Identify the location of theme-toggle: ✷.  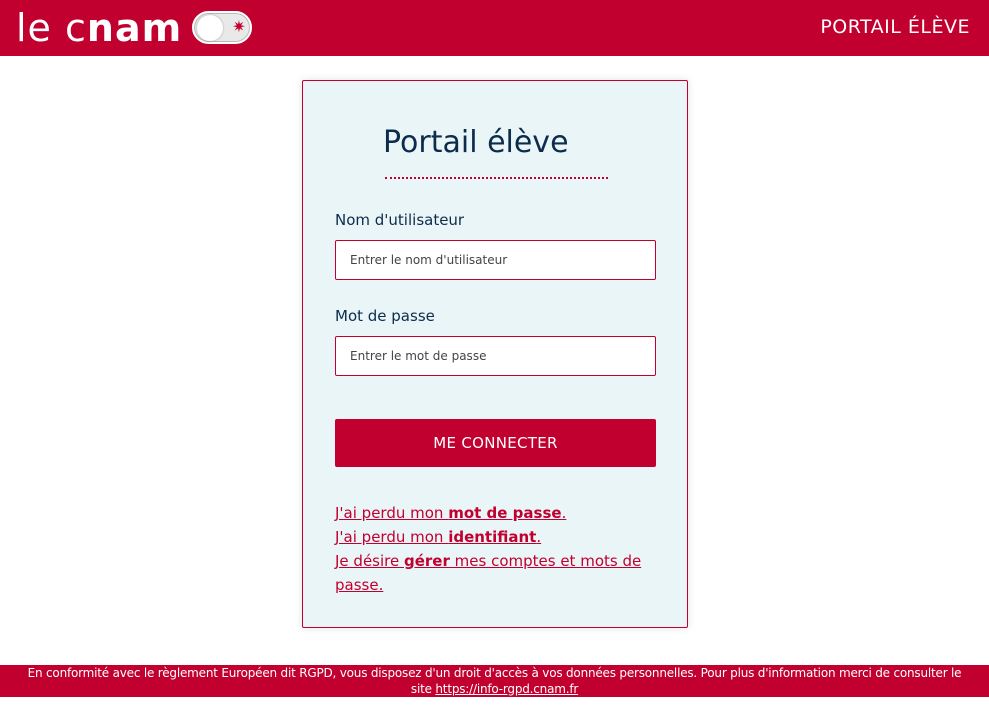
(222, 27).